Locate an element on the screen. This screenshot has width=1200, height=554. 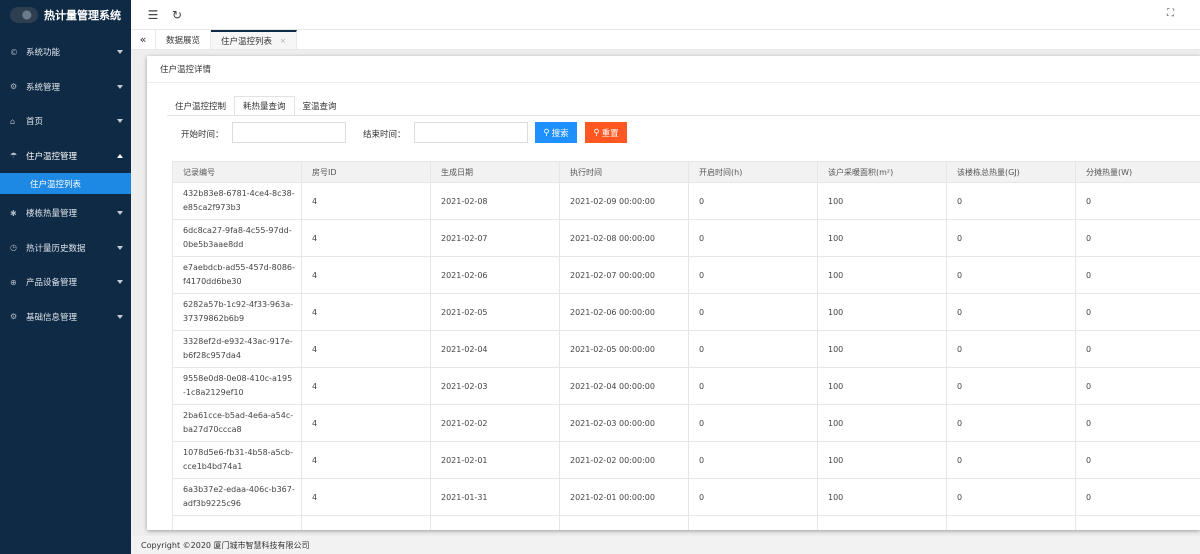
sidebar-item-household-temp-control: ☂ 住户温控管理 is located at coordinates (65, 156).